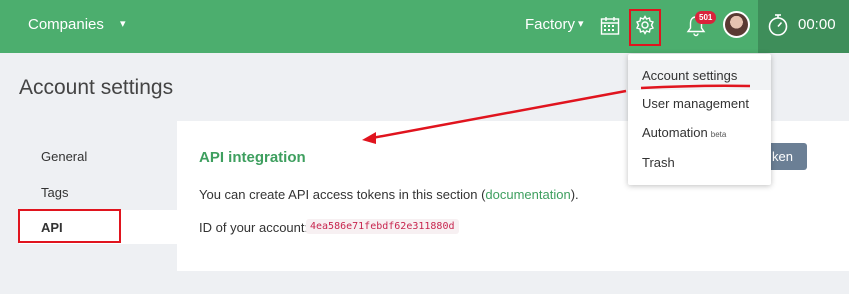 The image size is (849, 294). What do you see at coordinates (574, 194) in the screenshot?
I see `desc-suffix: ).` at bounding box center [574, 194].